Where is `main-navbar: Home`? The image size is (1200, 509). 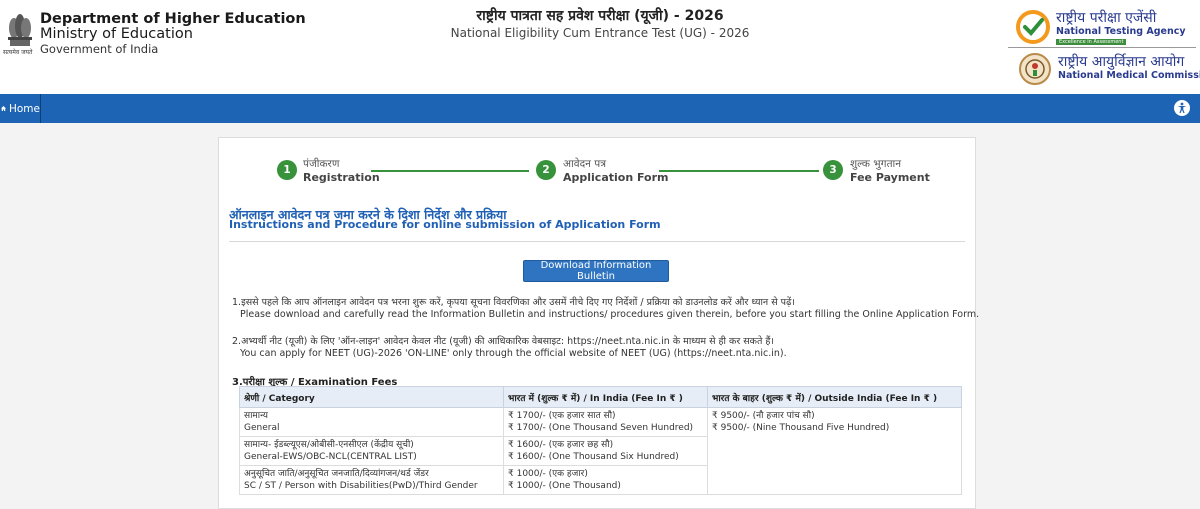
main-navbar: Home is located at coordinates (600, 108).